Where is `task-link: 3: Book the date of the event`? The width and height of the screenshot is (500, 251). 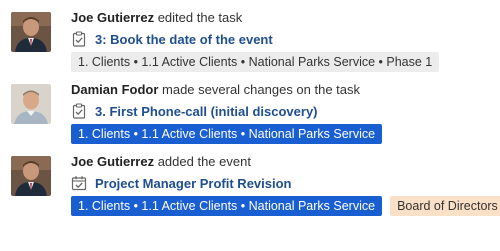
task-link: 3: Book the date of the event is located at coordinates (184, 39).